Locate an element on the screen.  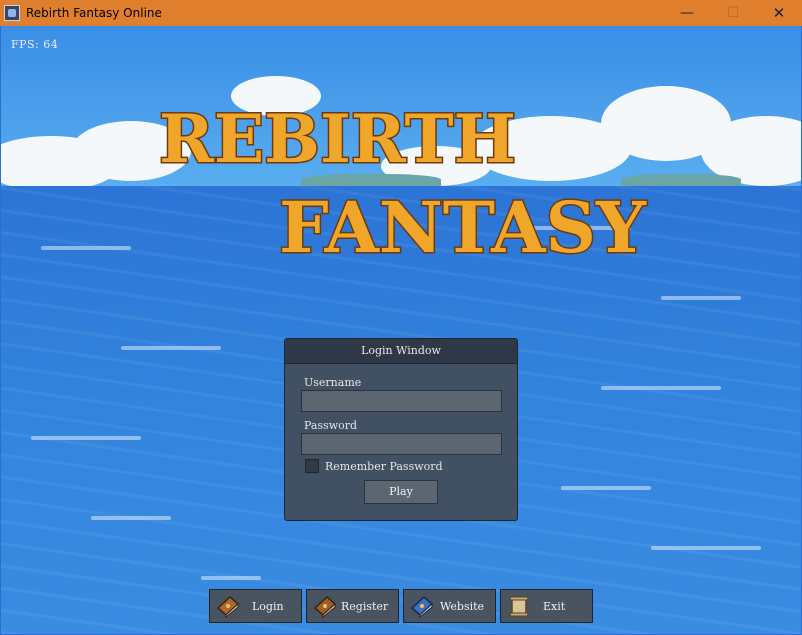
maximize-button: ☐ is located at coordinates (733, 13).